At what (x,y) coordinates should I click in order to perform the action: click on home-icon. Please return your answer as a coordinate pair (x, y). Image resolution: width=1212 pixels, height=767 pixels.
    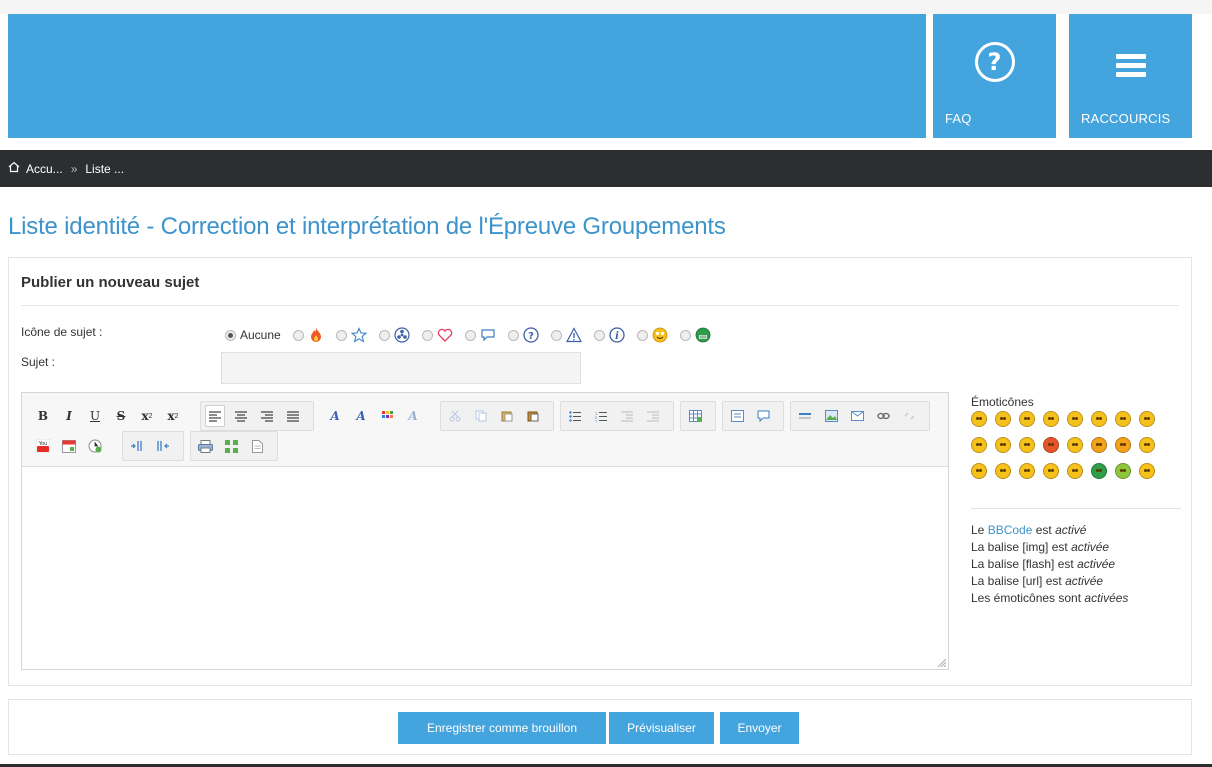
    Looking at the image, I should click on (14, 168).